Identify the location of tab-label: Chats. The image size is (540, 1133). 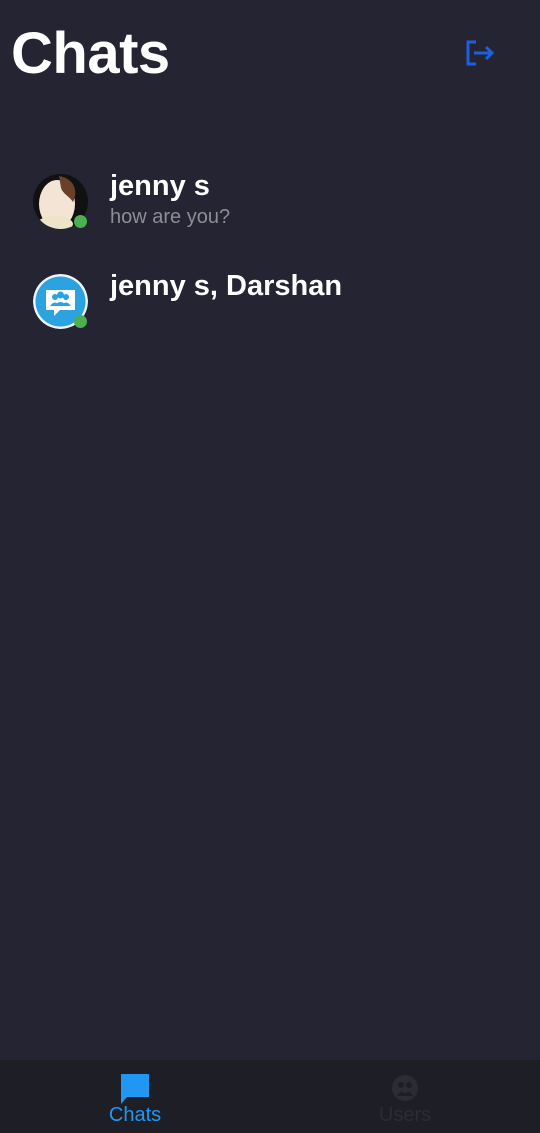
(135, 1115).